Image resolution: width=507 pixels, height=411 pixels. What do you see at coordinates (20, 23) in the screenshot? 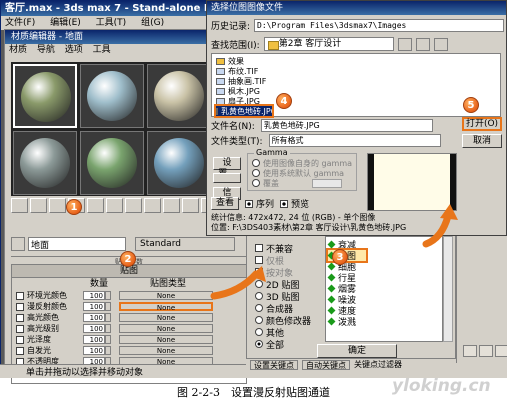
I see `menu-file: 文件(F)` at bounding box center [20, 23].